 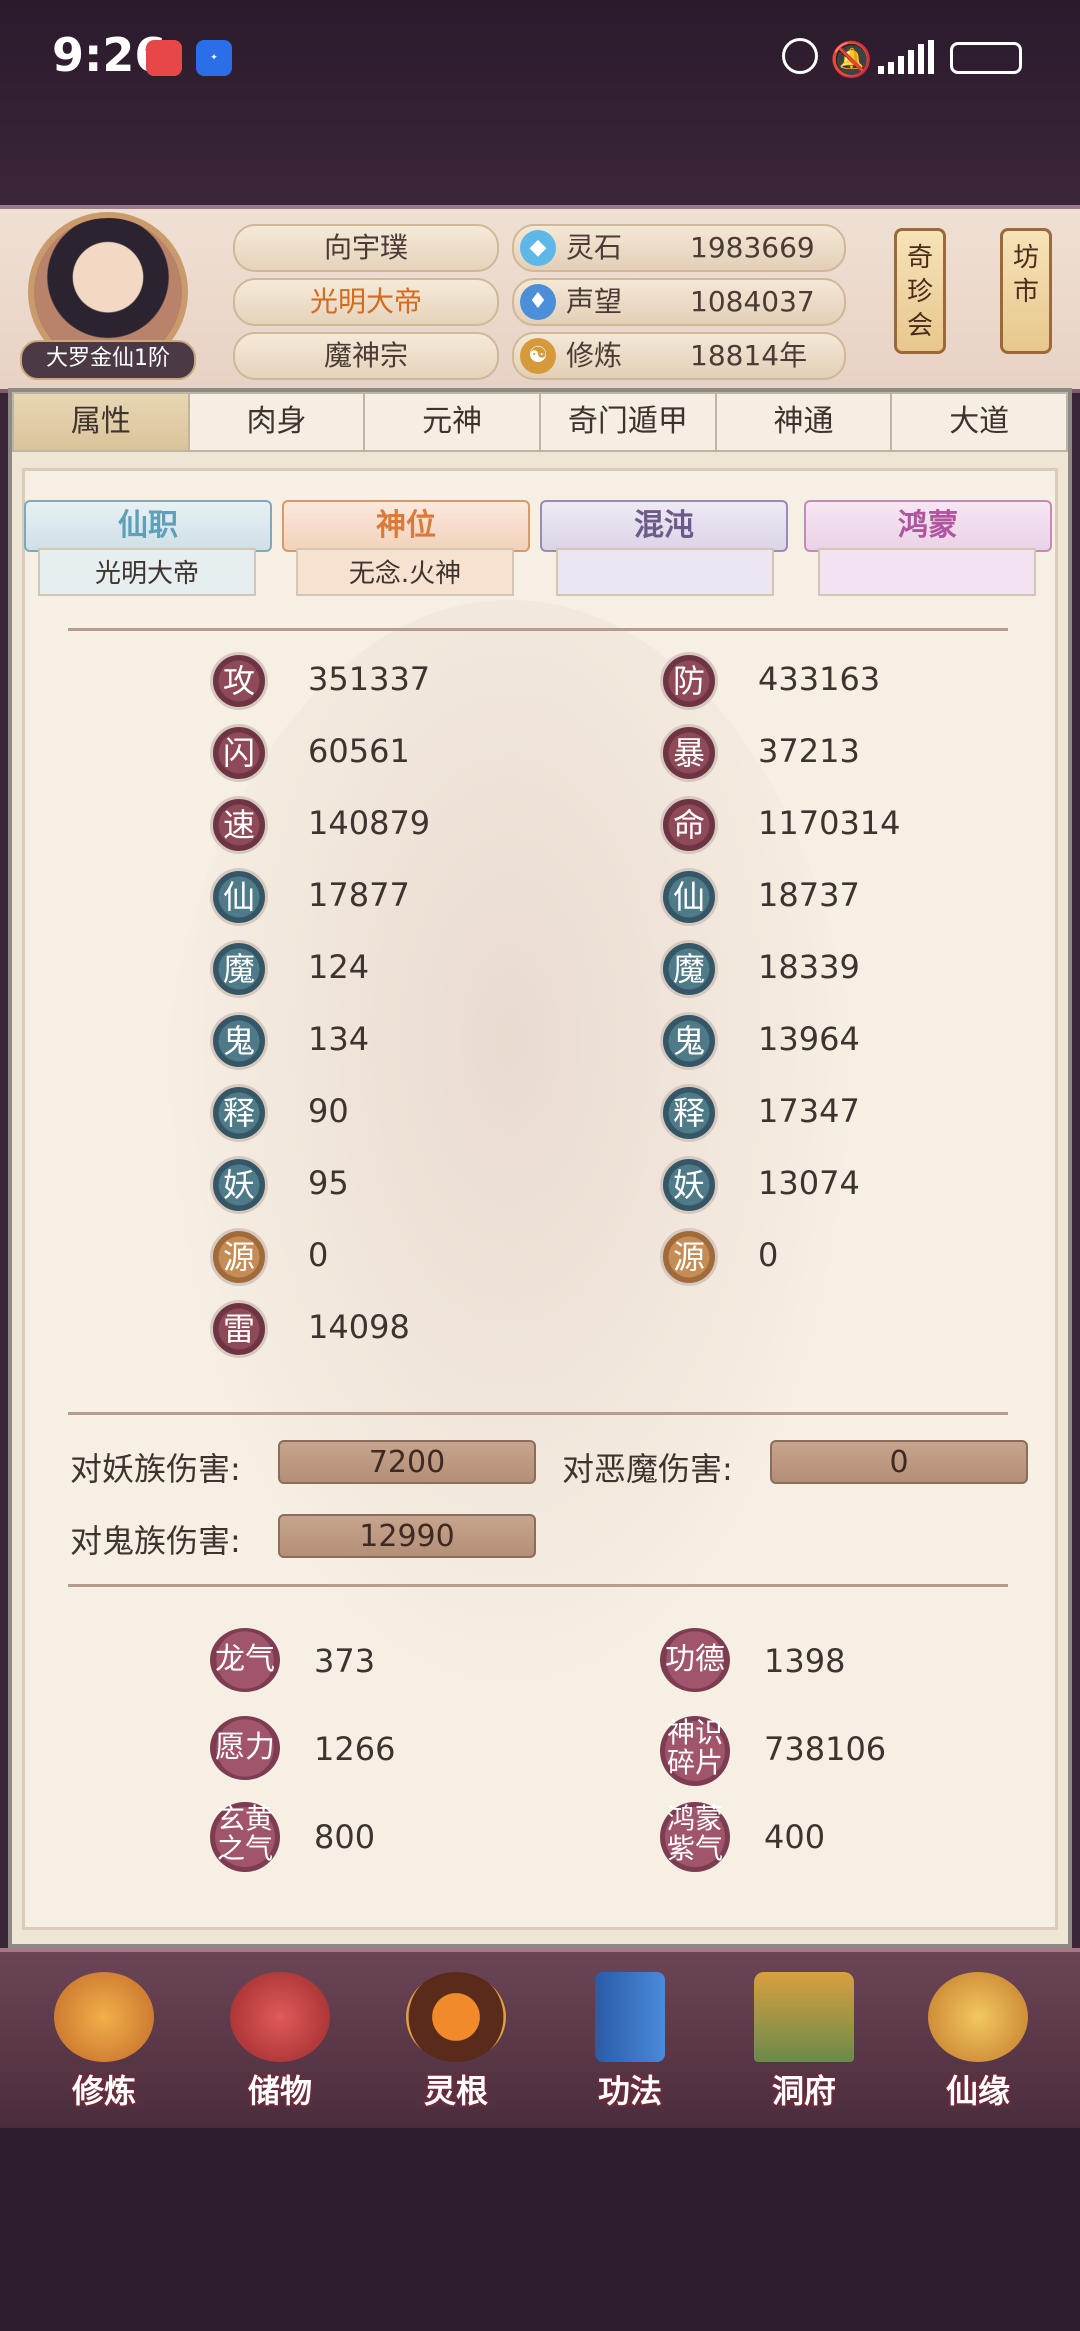 What do you see at coordinates (647, 1469) in the screenshot?
I see `damage-label-evil-demon: 对恶魔伤害:` at bounding box center [647, 1469].